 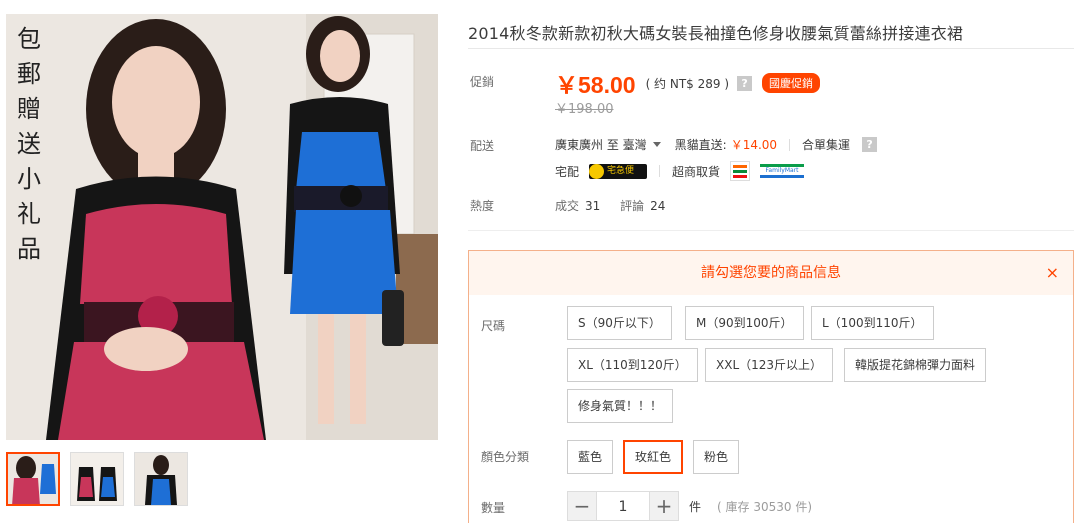 I want to click on promo-vertical-text: 包 郵 贈 送 小 礼 品, so click(x=29, y=144).